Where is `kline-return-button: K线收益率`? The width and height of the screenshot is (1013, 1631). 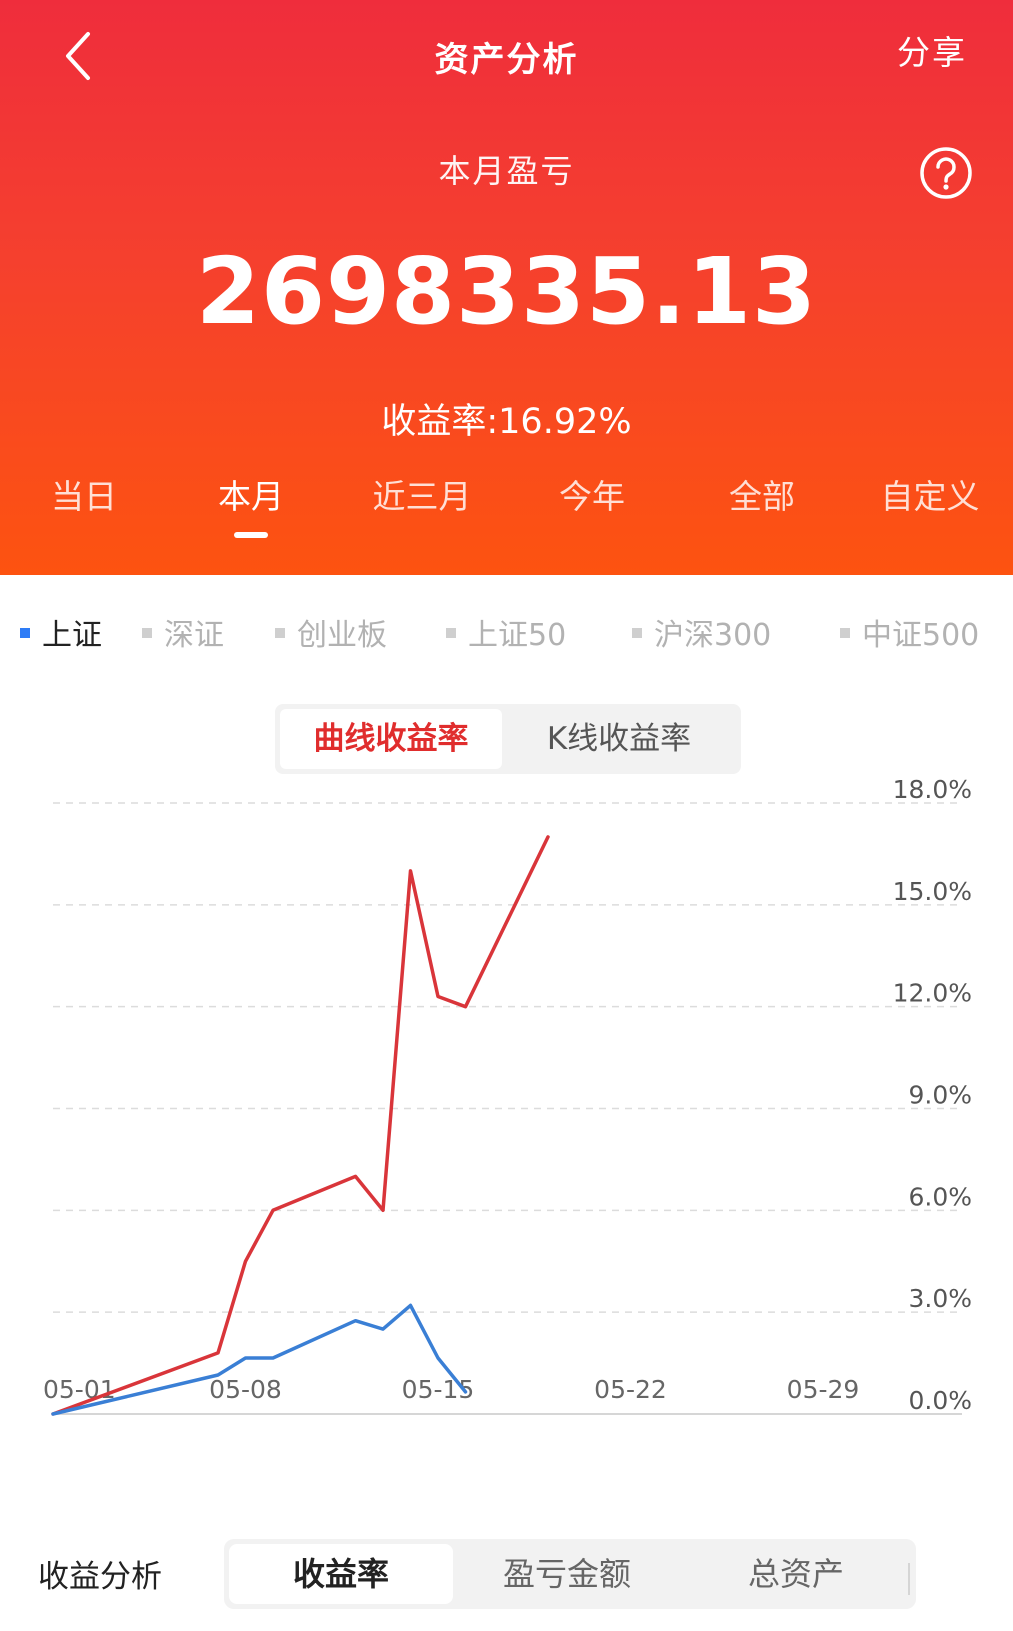 kline-return-button: K线收益率 is located at coordinates (619, 739).